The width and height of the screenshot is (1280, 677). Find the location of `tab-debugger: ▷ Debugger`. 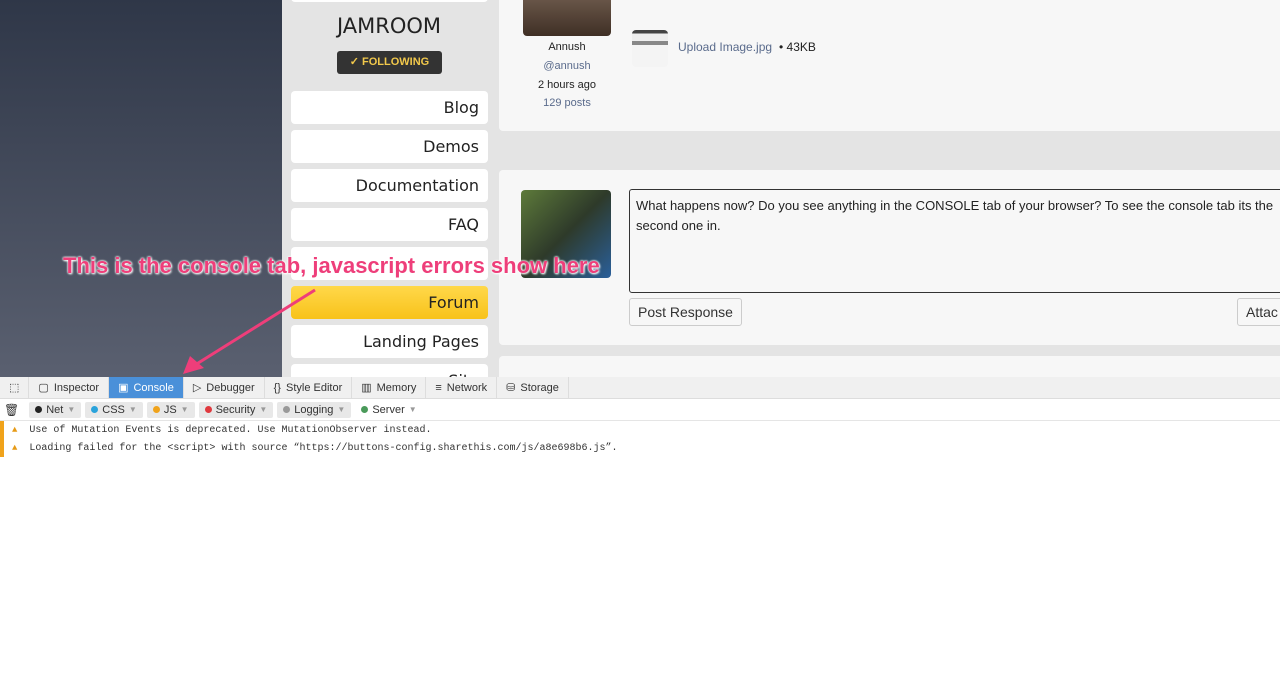

tab-debugger: ▷ Debugger is located at coordinates (224, 387).